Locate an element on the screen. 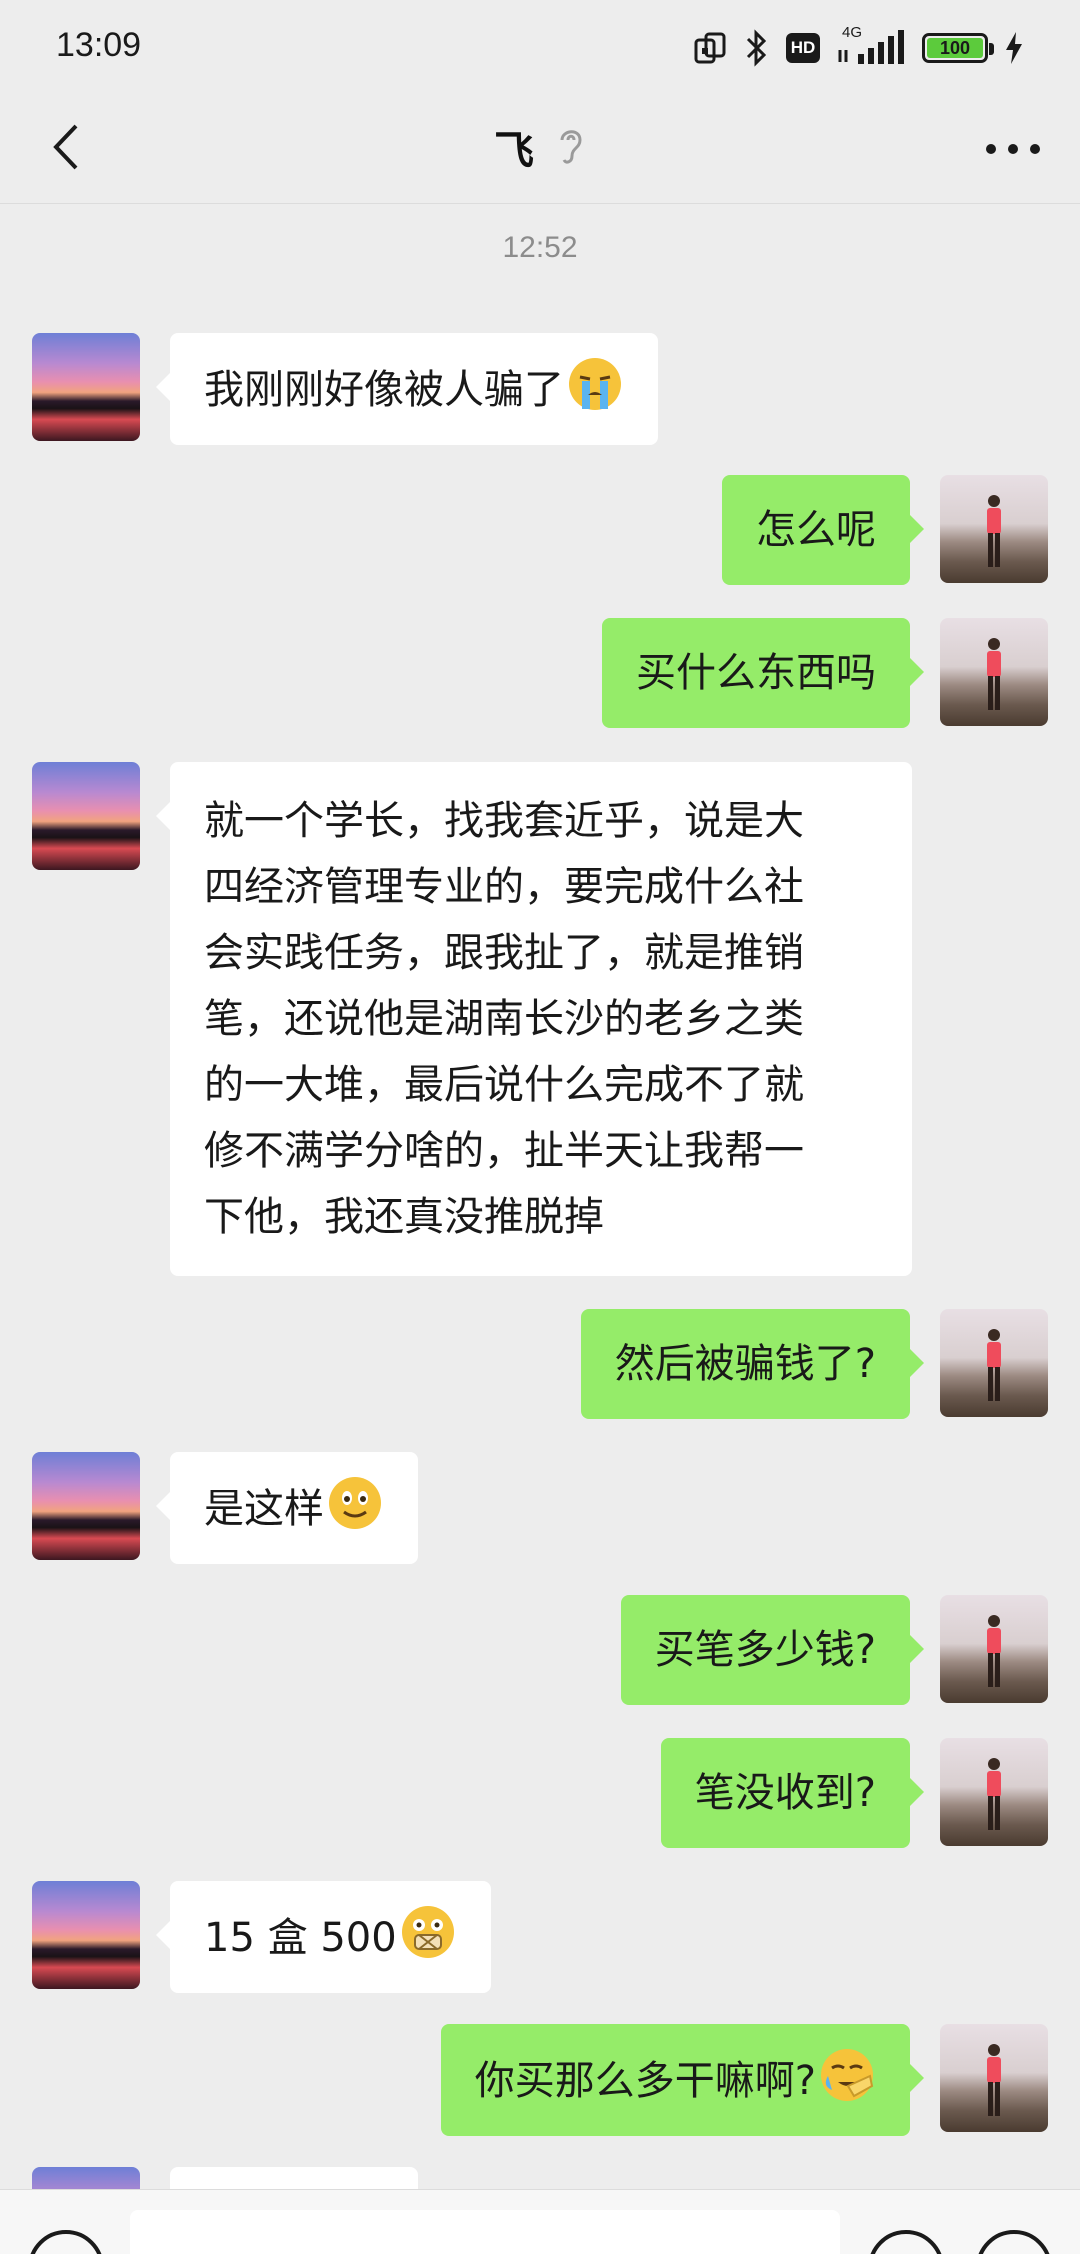  message-bubble: 是这样 is located at coordinates (287, 1508).